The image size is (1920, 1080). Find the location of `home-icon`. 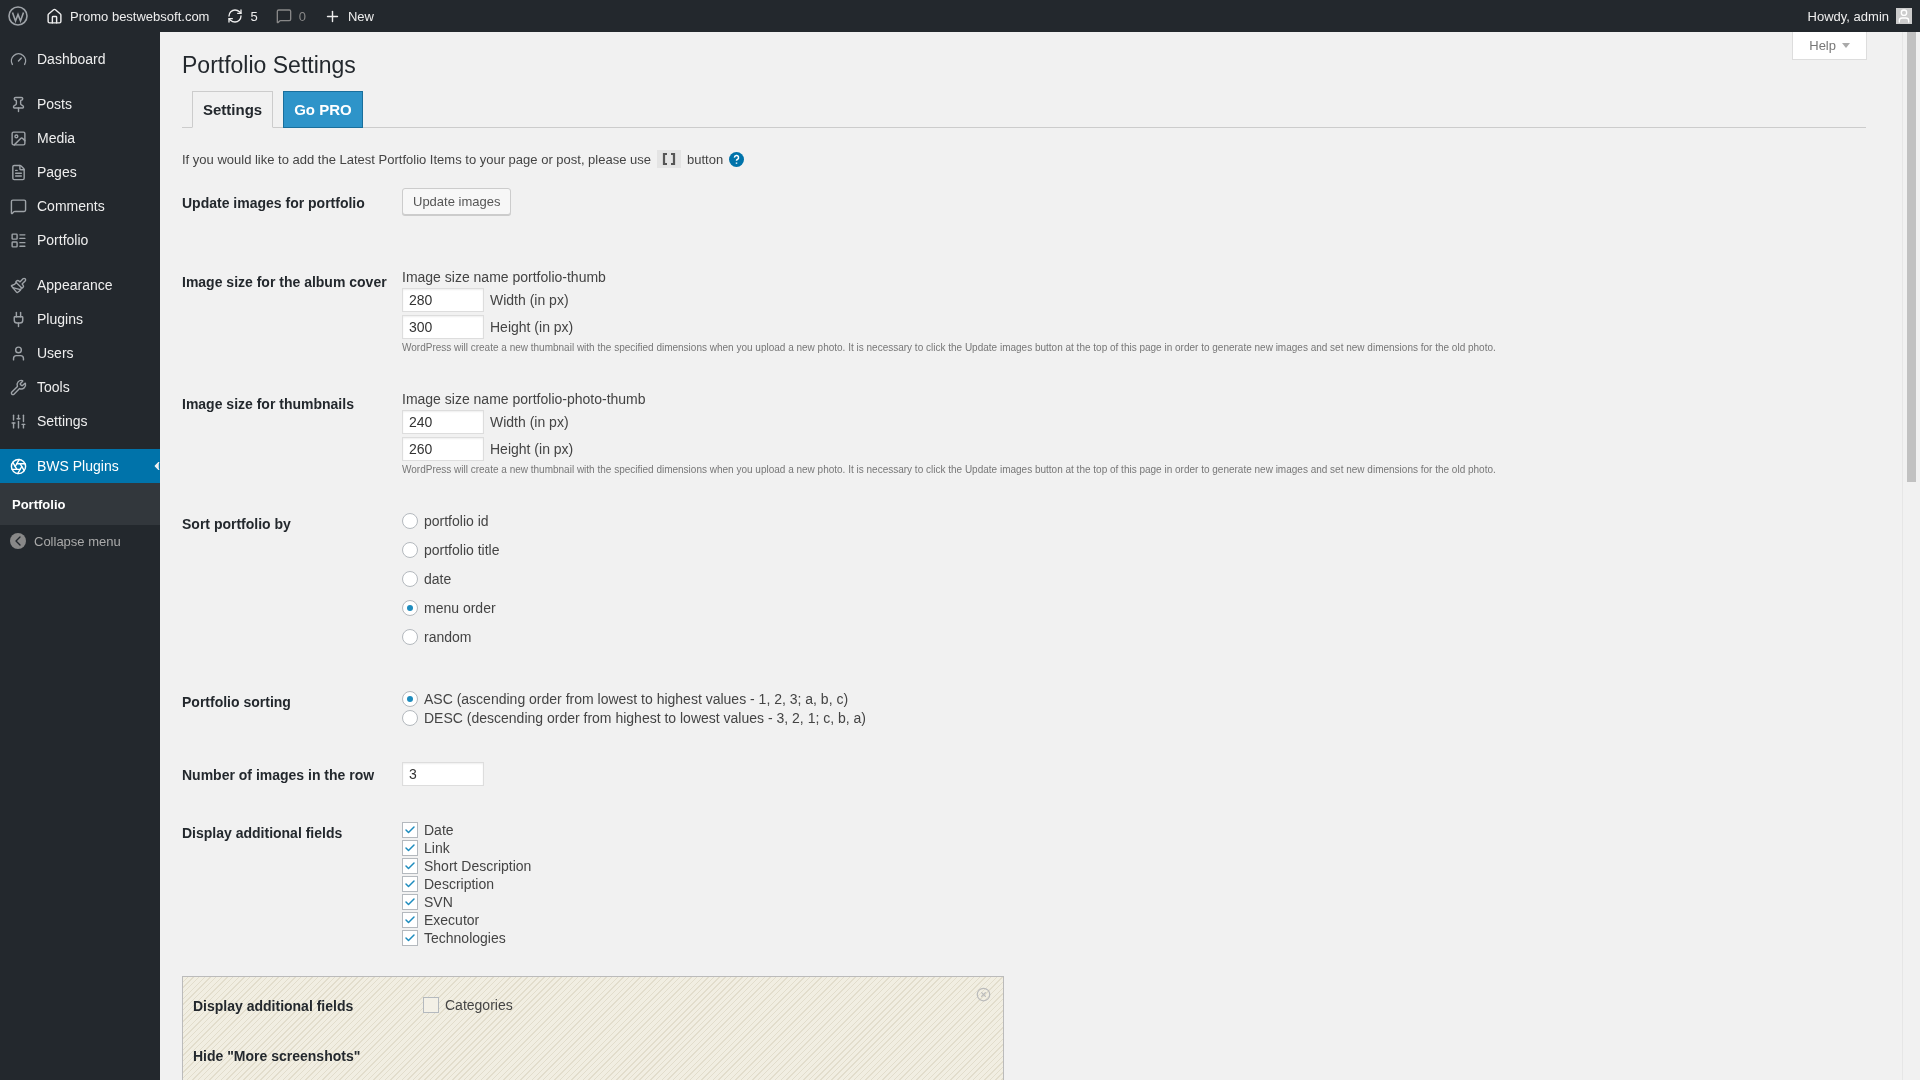

home-icon is located at coordinates (54, 16).